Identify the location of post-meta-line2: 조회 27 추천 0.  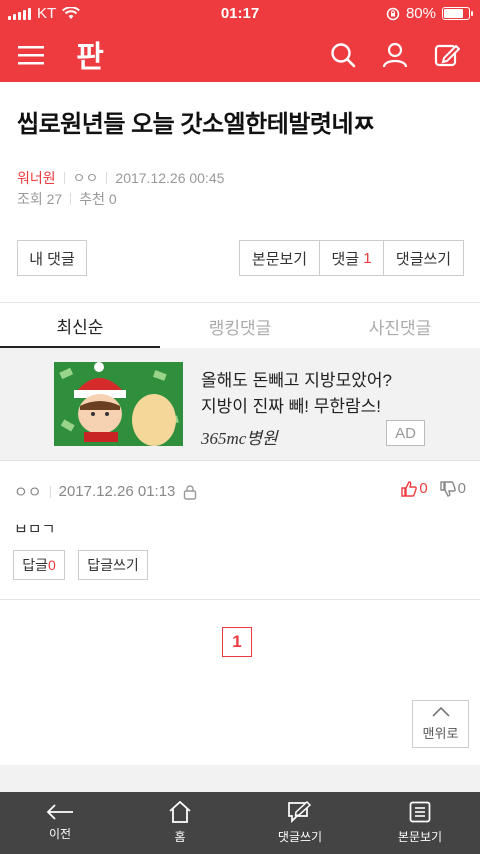
(67, 199).